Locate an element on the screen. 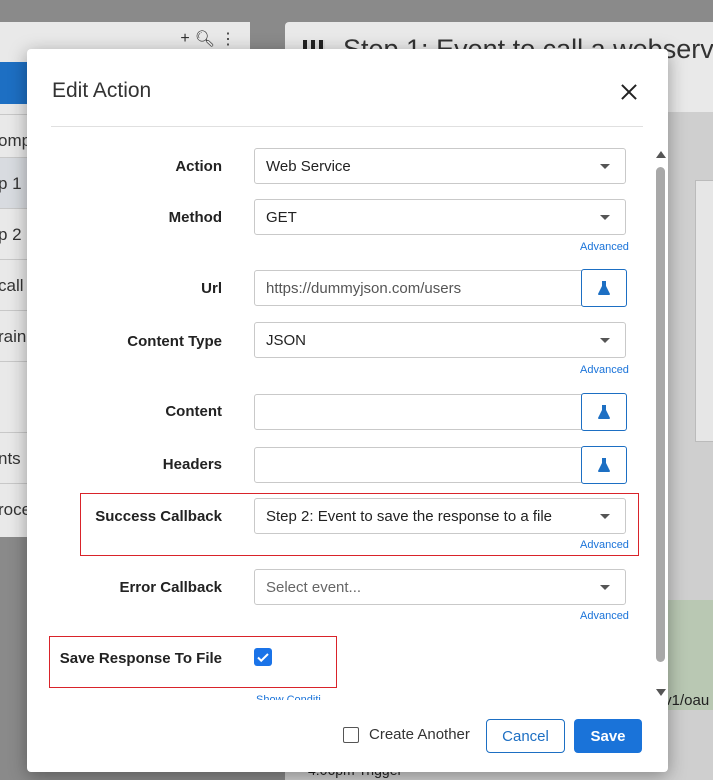 Image resolution: width=713 pixels, height=780 pixels. scroll-down-icon is located at coordinates (661, 692).